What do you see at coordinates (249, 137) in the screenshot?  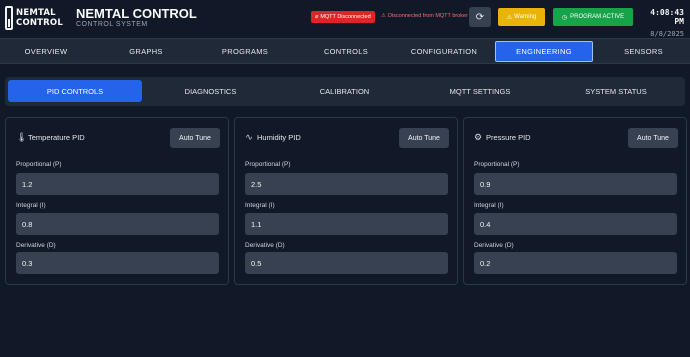 I see `activity-icon: ∿` at bounding box center [249, 137].